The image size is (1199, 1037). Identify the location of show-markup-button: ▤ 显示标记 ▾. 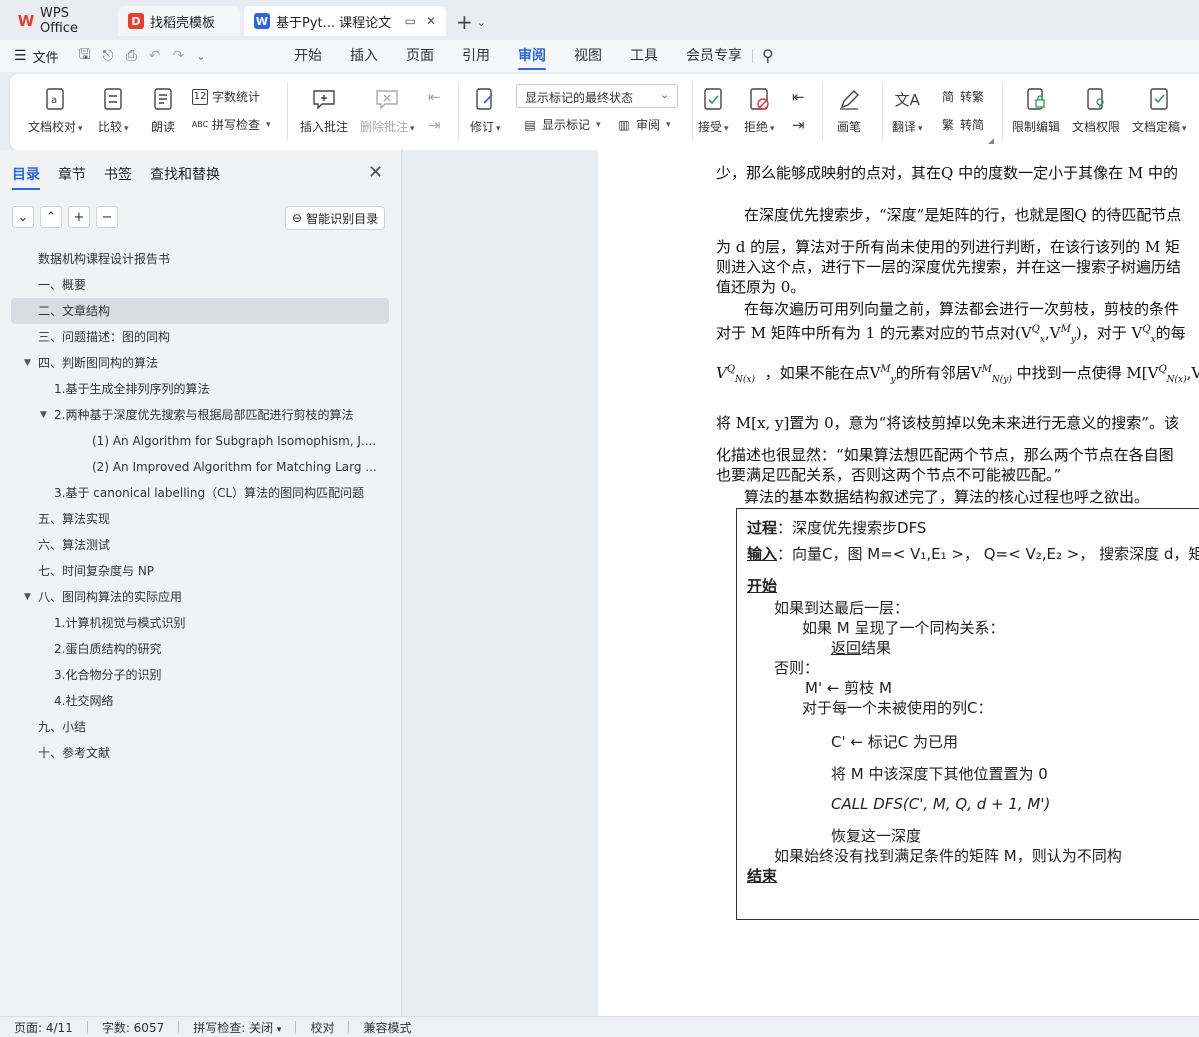
(561, 124).